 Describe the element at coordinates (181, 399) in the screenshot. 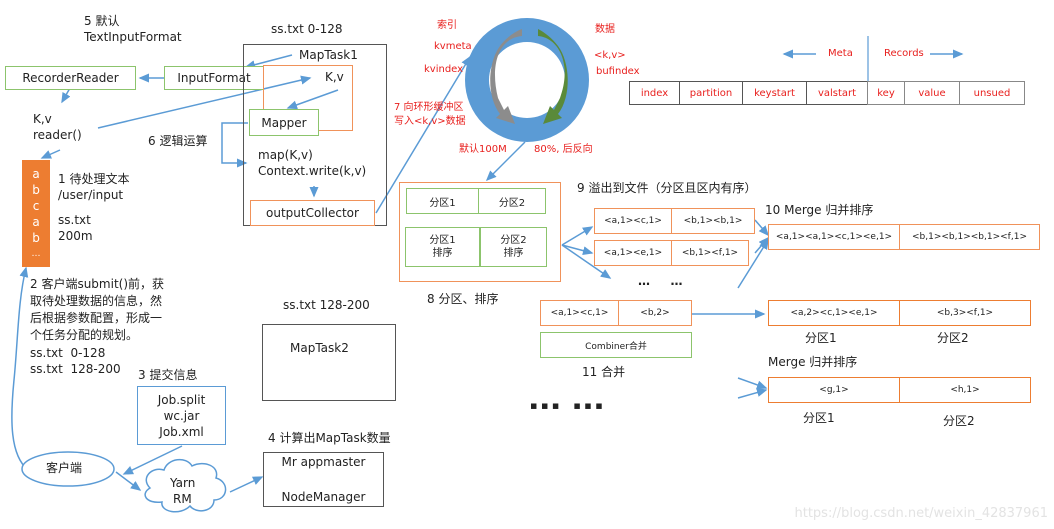

I see `job-split-file: Job.split` at that location.